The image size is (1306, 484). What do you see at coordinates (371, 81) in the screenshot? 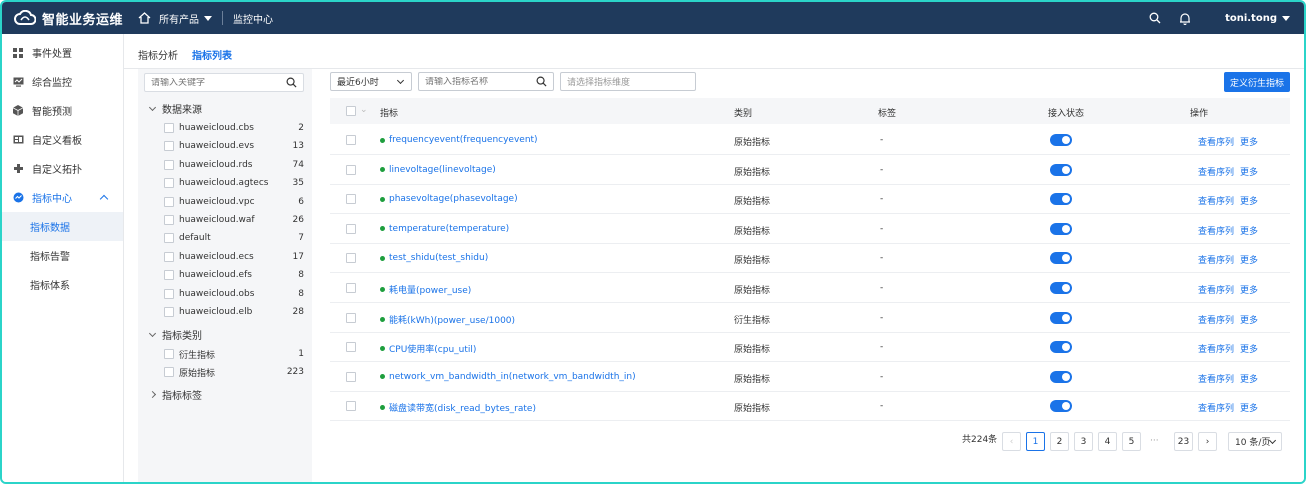
I see `time-range-select: 最近6小时` at bounding box center [371, 81].